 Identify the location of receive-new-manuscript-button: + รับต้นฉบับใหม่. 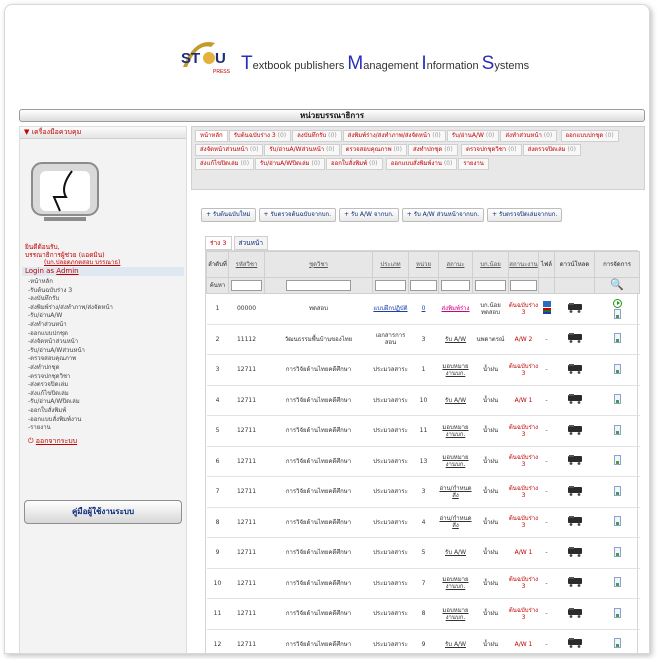
(228, 215).